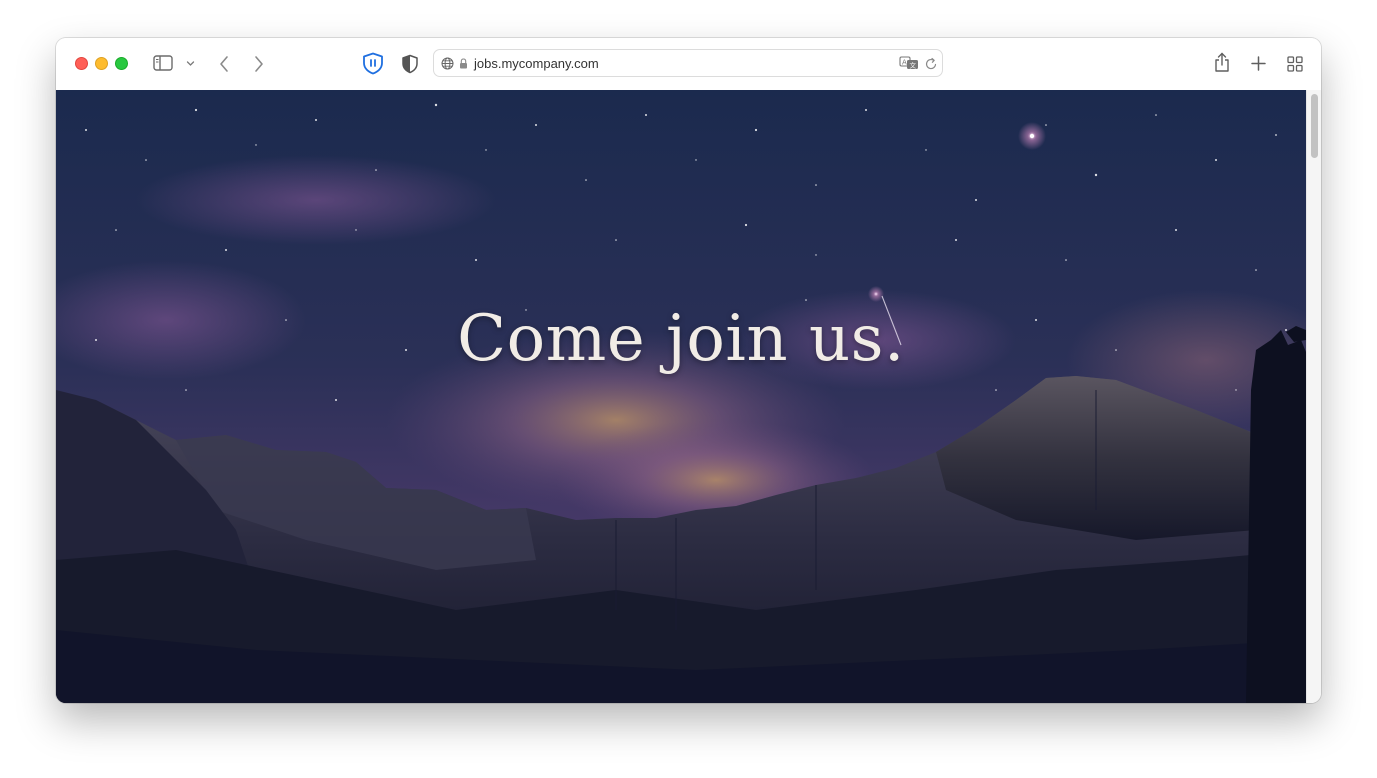 This screenshot has height=778, width=1377. What do you see at coordinates (1222, 62) in the screenshot?
I see `share-icon` at bounding box center [1222, 62].